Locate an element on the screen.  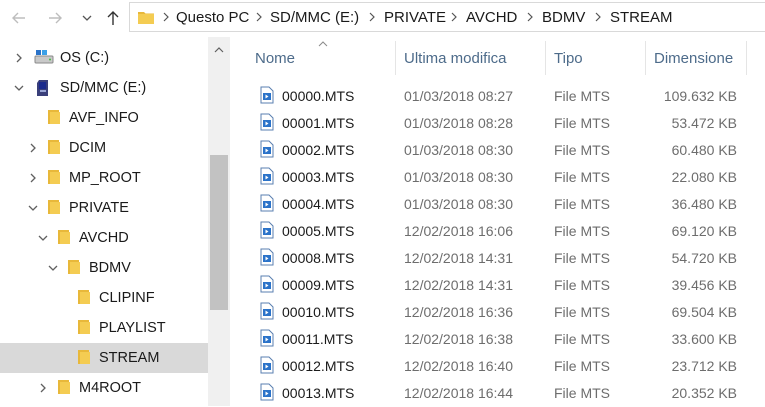
column-header-size: Dimensione is located at coordinates (696, 56).